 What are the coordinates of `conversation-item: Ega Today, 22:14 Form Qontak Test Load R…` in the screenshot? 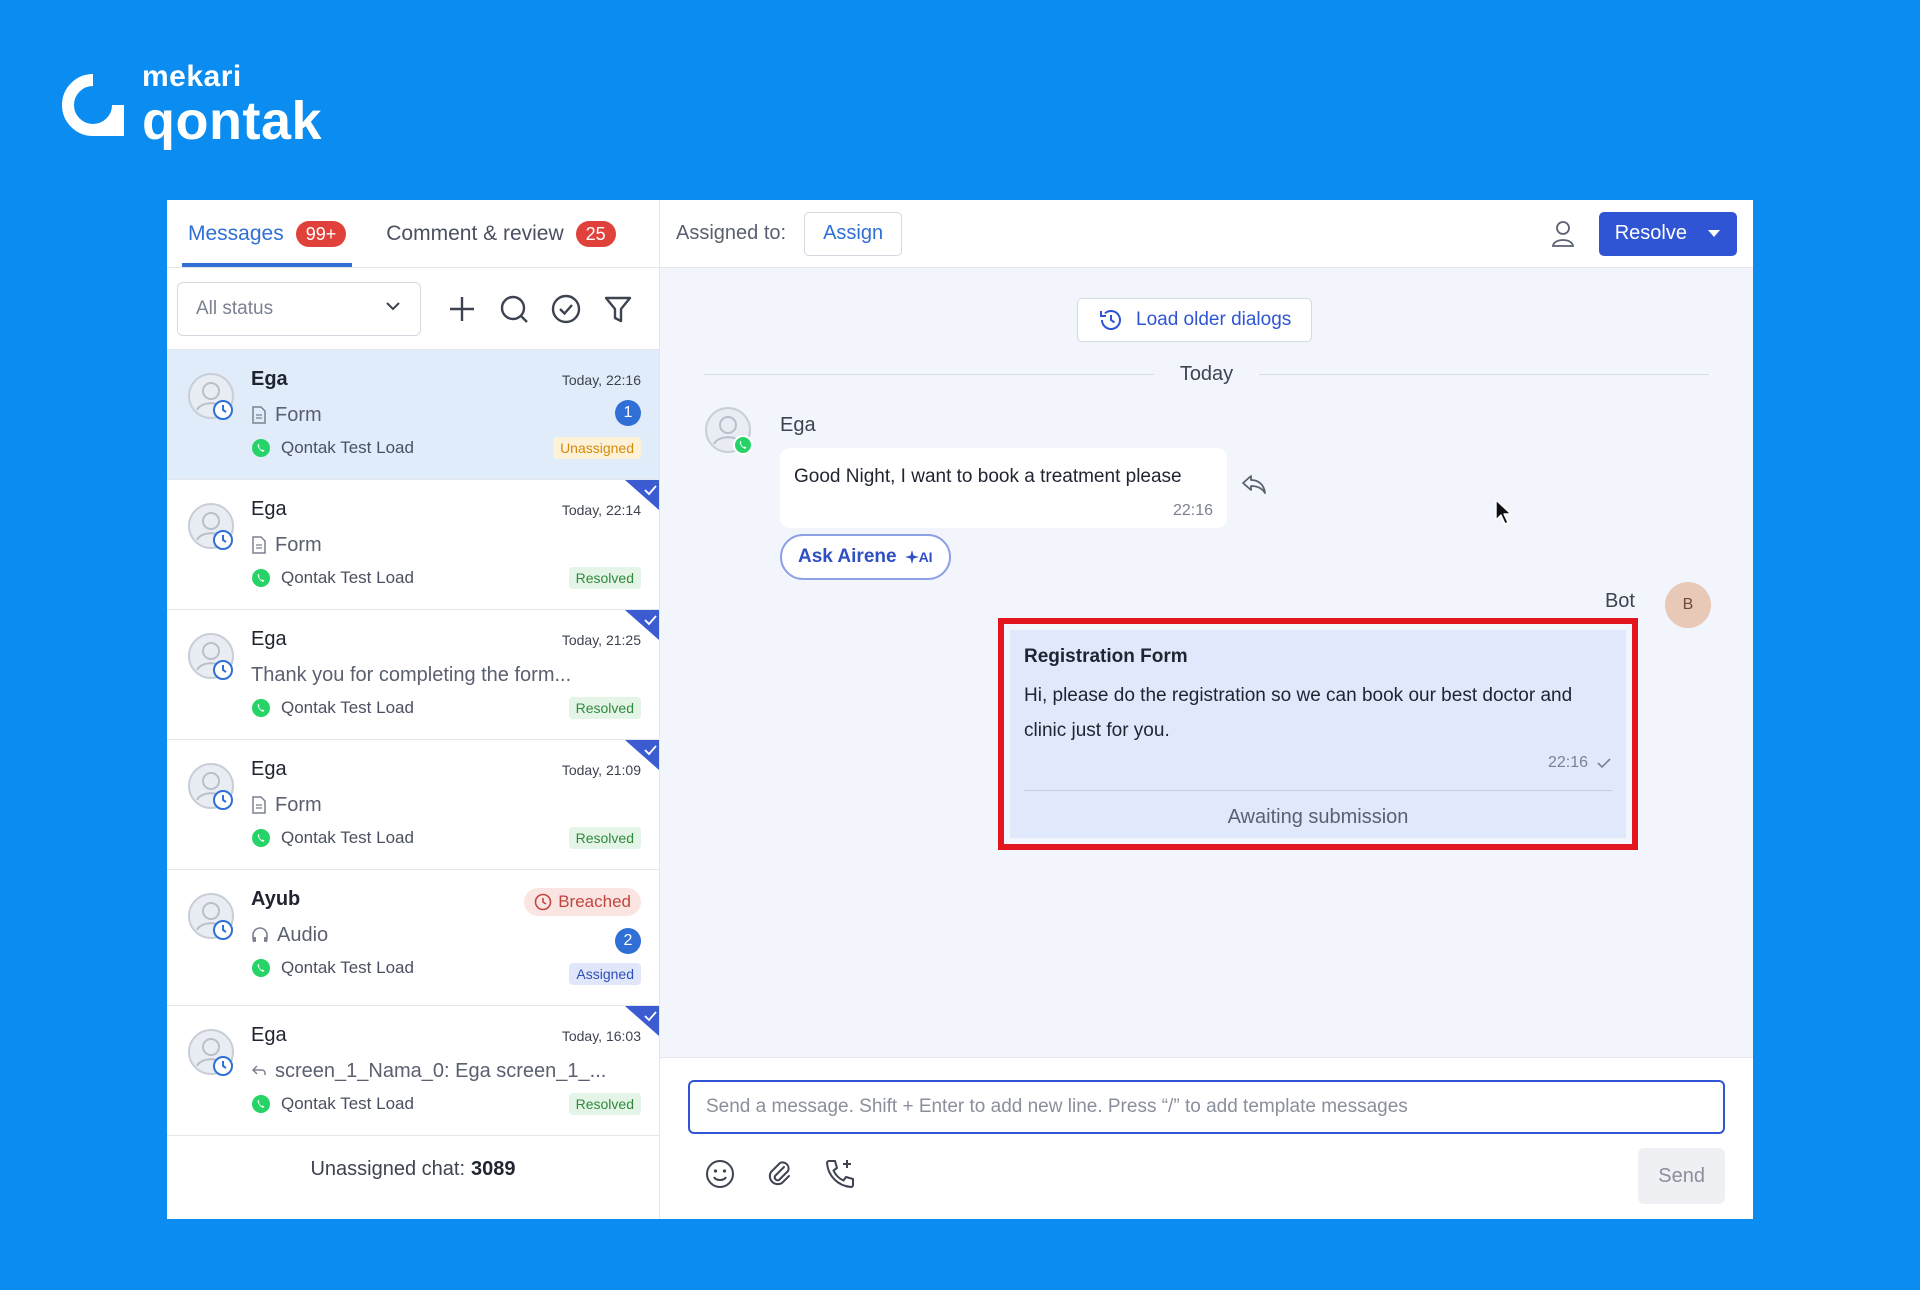 It's located at (413, 545).